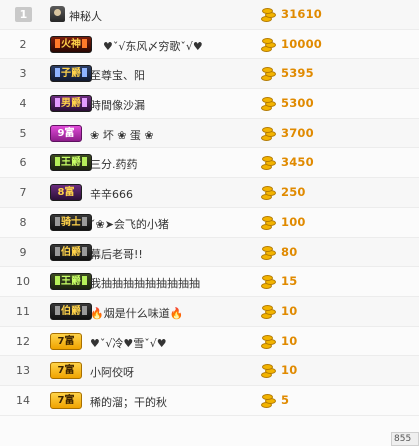 This screenshot has height=446, width=419. I want to click on user-name: ˇ❀➤会飞的小猪, so click(129, 224).